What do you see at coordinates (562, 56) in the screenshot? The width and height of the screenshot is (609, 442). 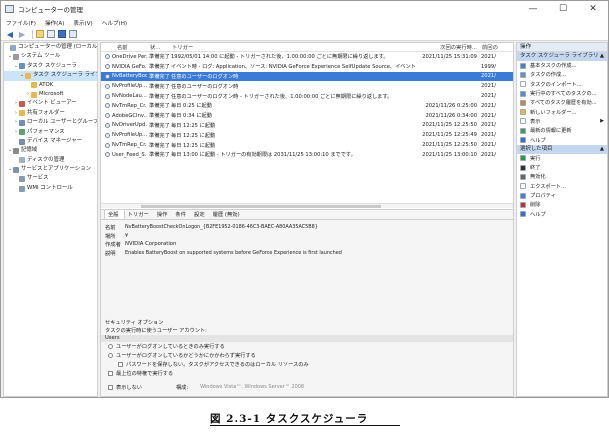 I see `actions-section-library: タスク スケジューラ ライブラリ ▲` at bounding box center [562, 56].